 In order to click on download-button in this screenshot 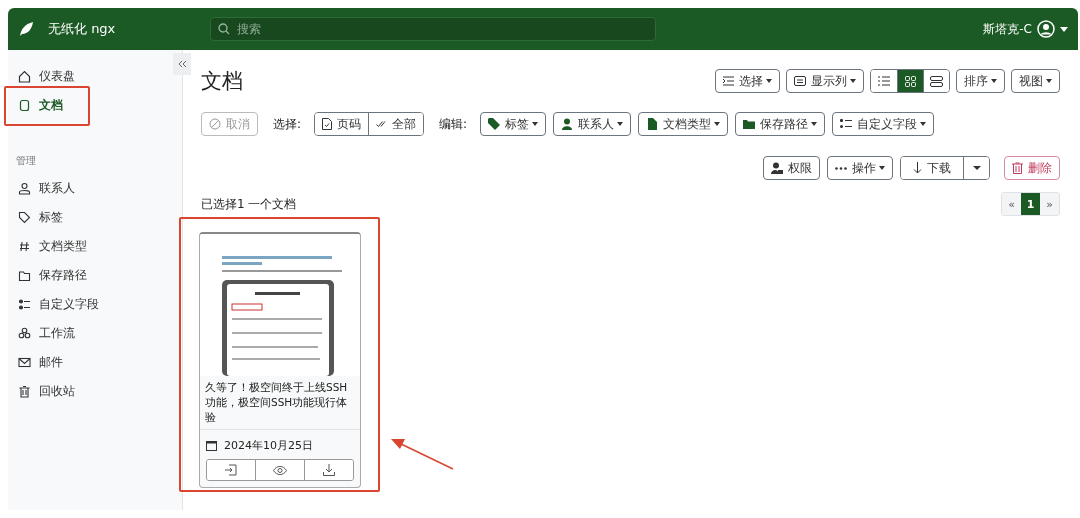, I will do `click(328, 470)`.